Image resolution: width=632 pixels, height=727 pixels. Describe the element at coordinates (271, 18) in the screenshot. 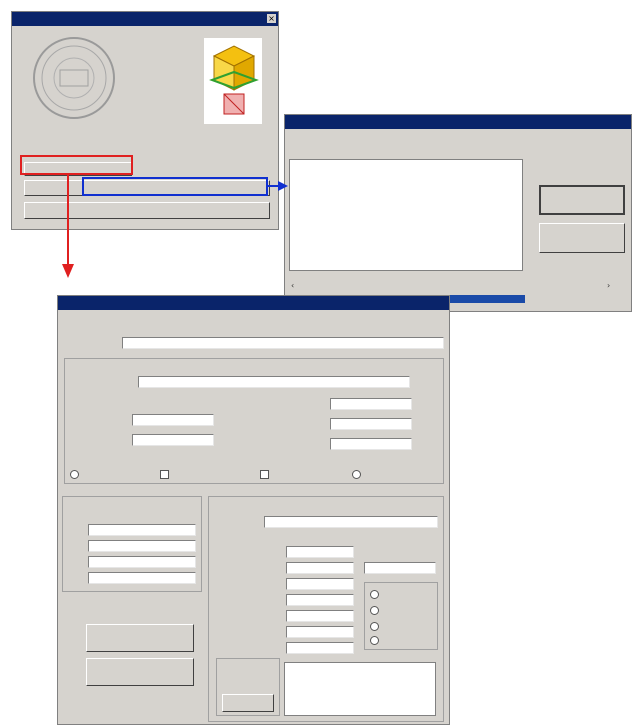

I see `close-icon: ×` at that location.